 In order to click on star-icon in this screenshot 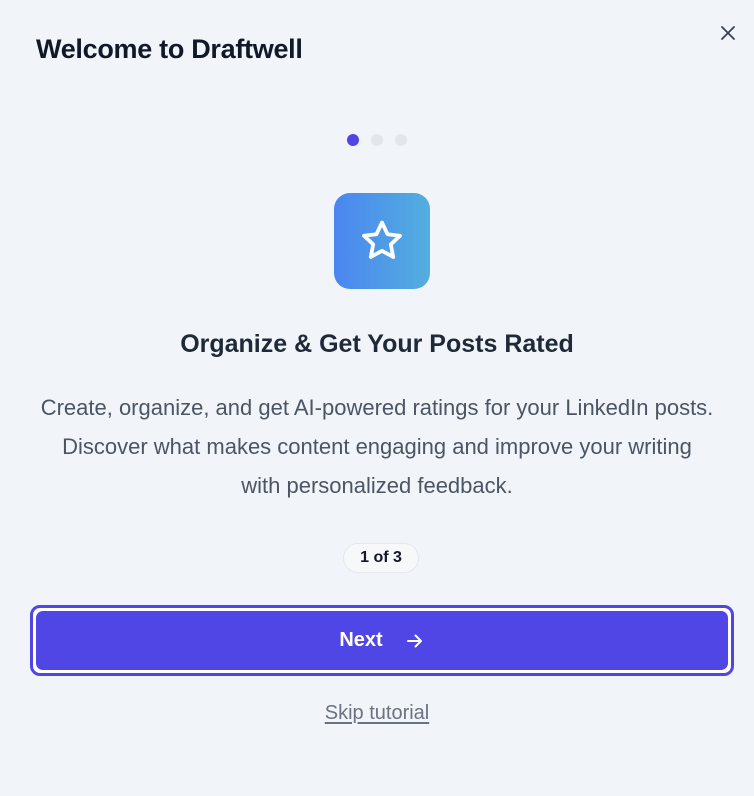, I will do `click(382, 239)`.